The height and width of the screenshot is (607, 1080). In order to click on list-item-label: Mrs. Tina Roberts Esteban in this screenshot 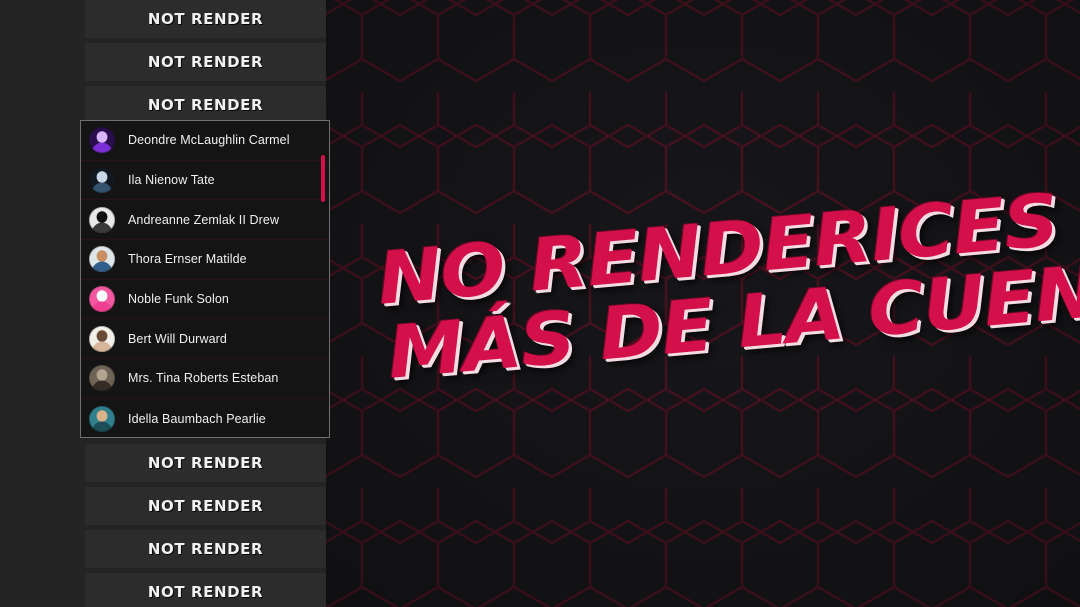, I will do `click(203, 378)`.